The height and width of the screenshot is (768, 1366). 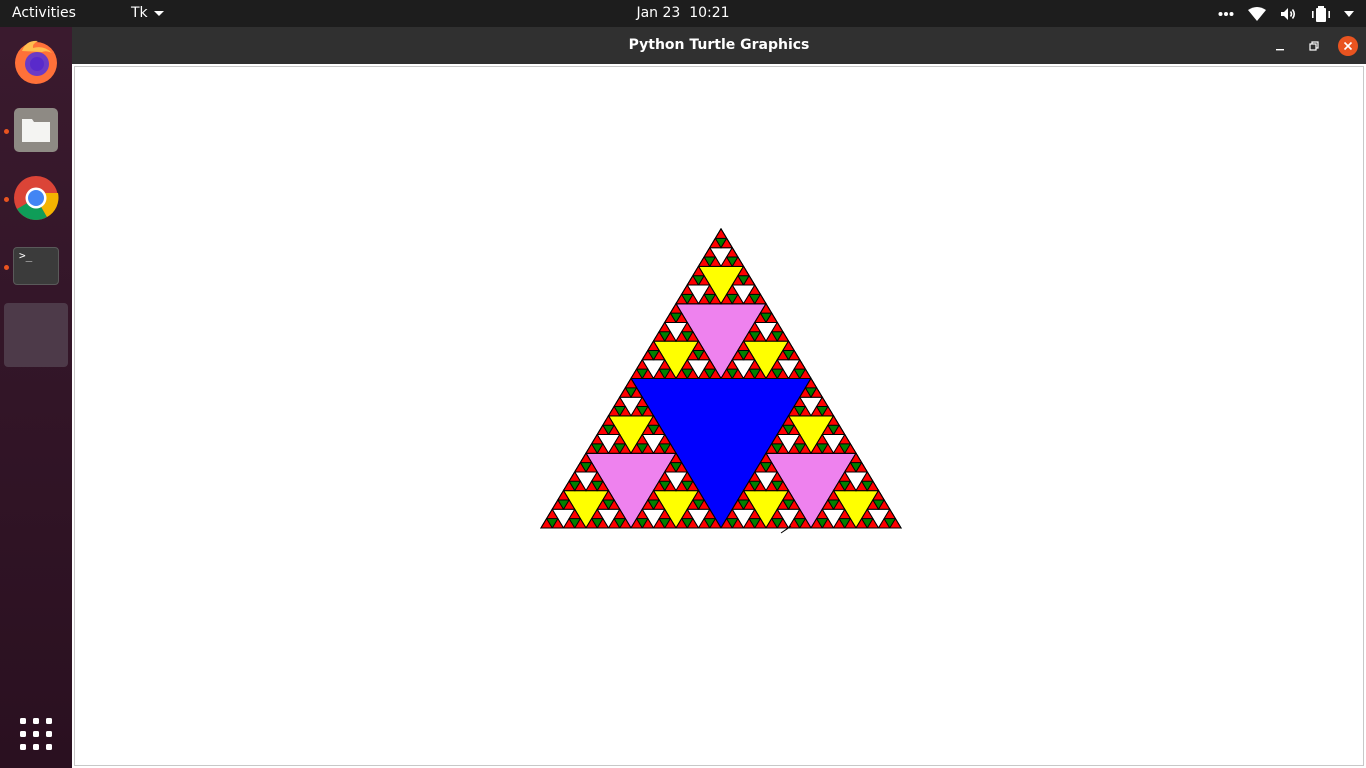 I want to click on dock-item-chrome, so click(x=36, y=198).